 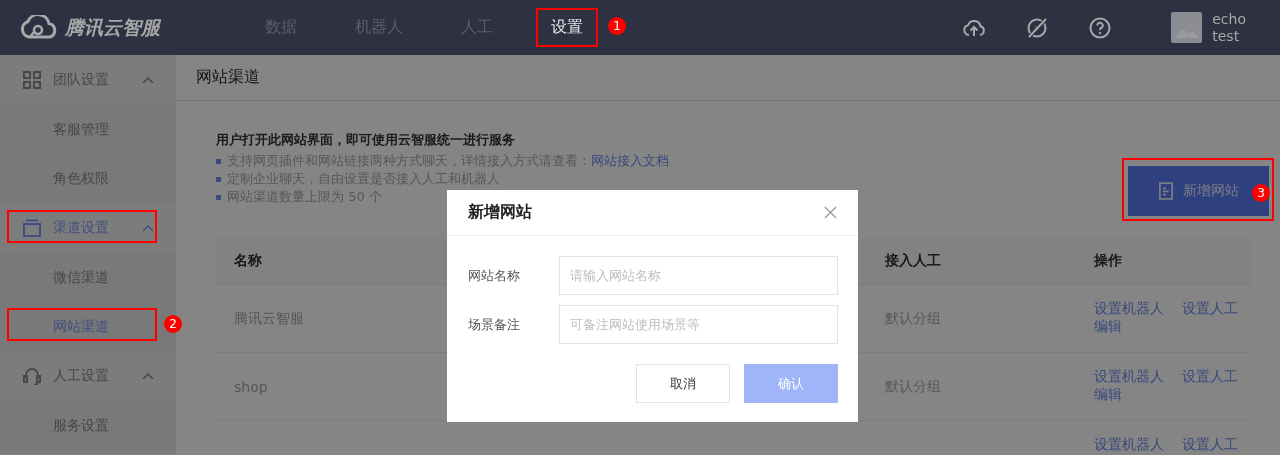 I want to click on logo-icon, so click(x=39, y=27).